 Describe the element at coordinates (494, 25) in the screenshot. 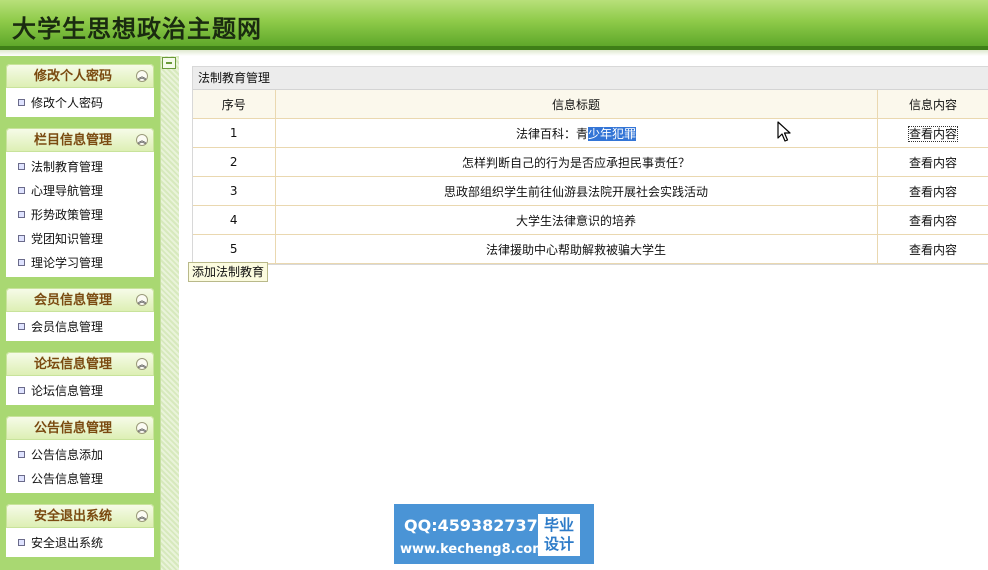

I see `header-bar: 大学生思想政治主题网` at that location.